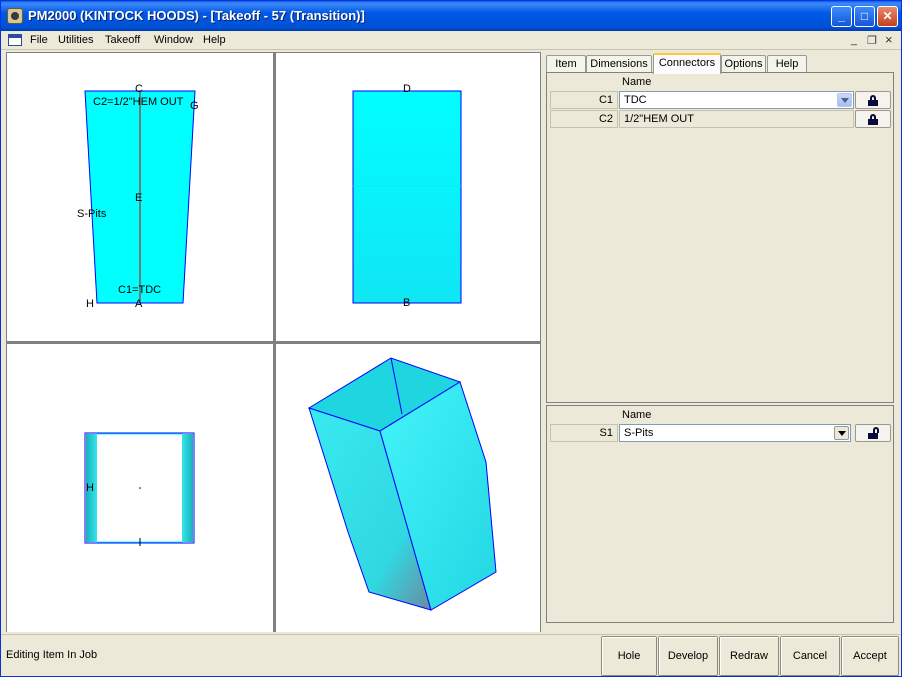 This screenshot has width=902, height=677. What do you see at coordinates (75, 40) in the screenshot?
I see `menu-utilities: Utilities` at bounding box center [75, 40].